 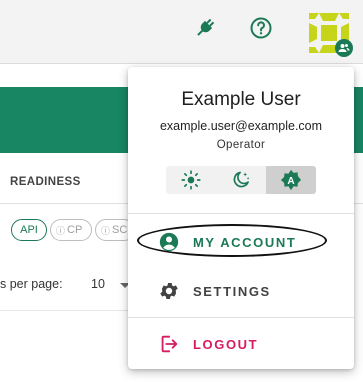 I want to click on user-name: Example User, so click(x=241, y=99).